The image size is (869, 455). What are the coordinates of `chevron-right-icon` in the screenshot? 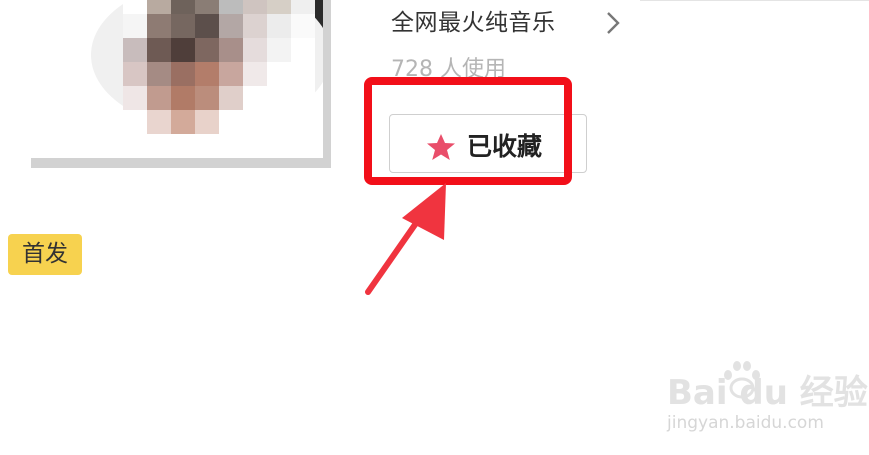 It's located at (613, 23).